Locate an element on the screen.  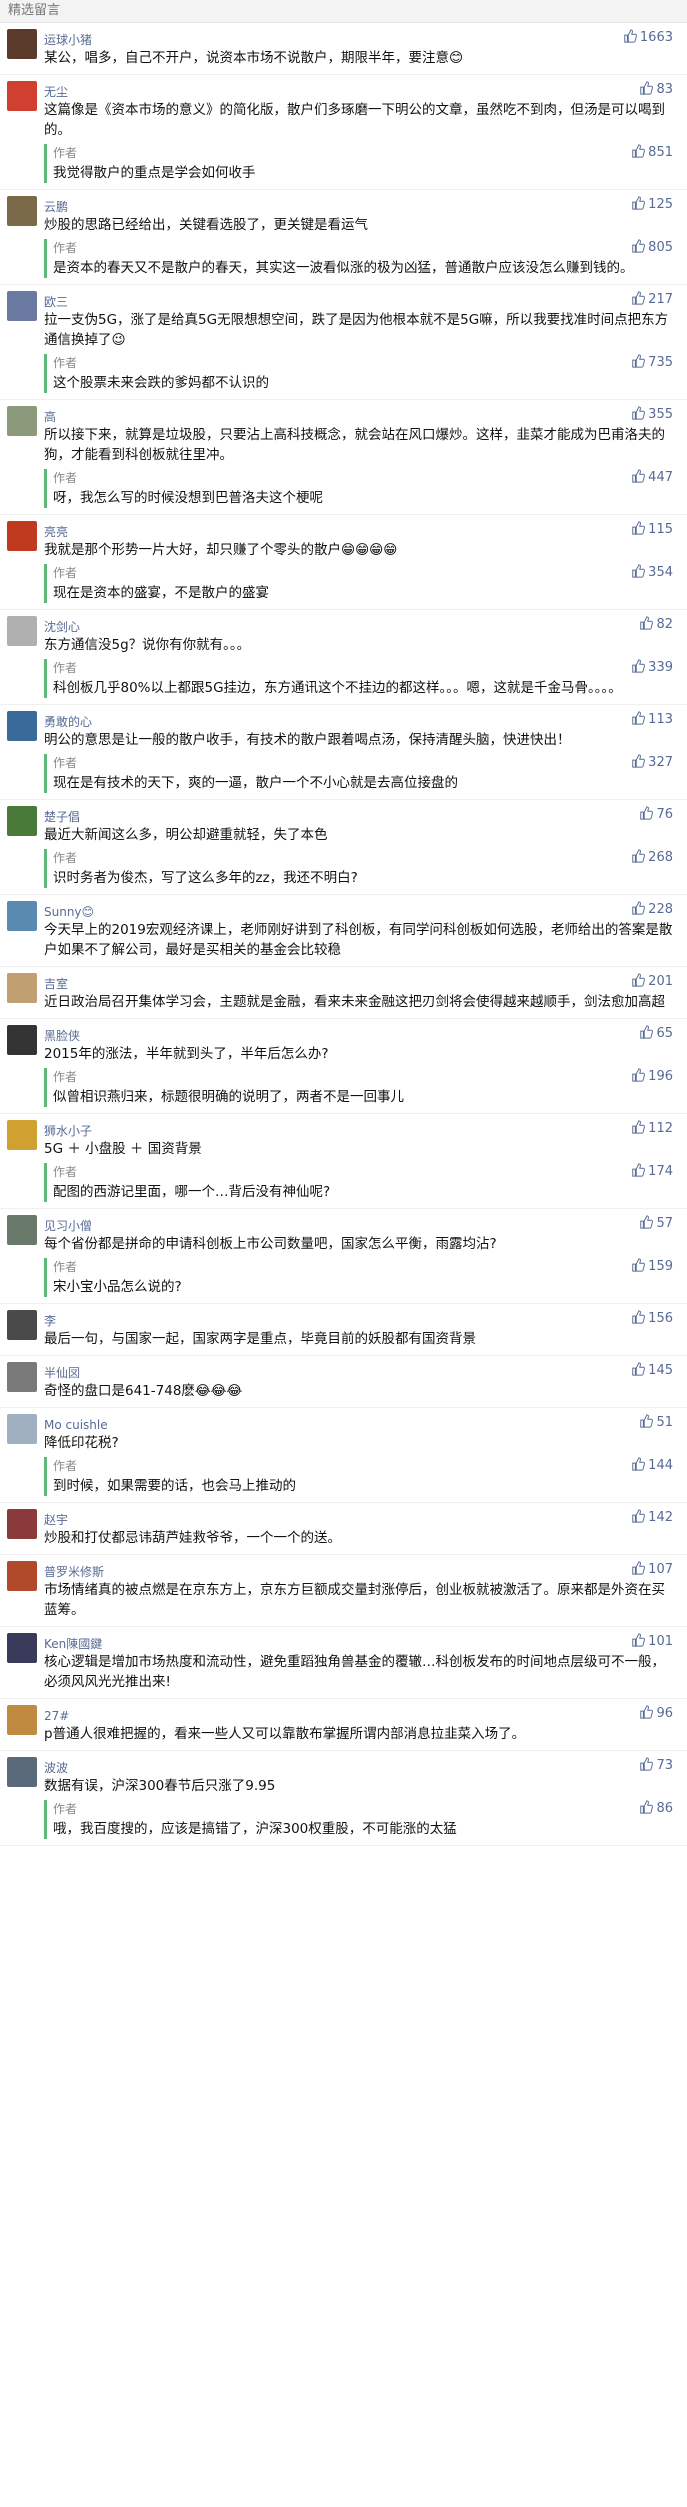
commenter-name: 勇敢的心 is located at coordinates (68, 722).